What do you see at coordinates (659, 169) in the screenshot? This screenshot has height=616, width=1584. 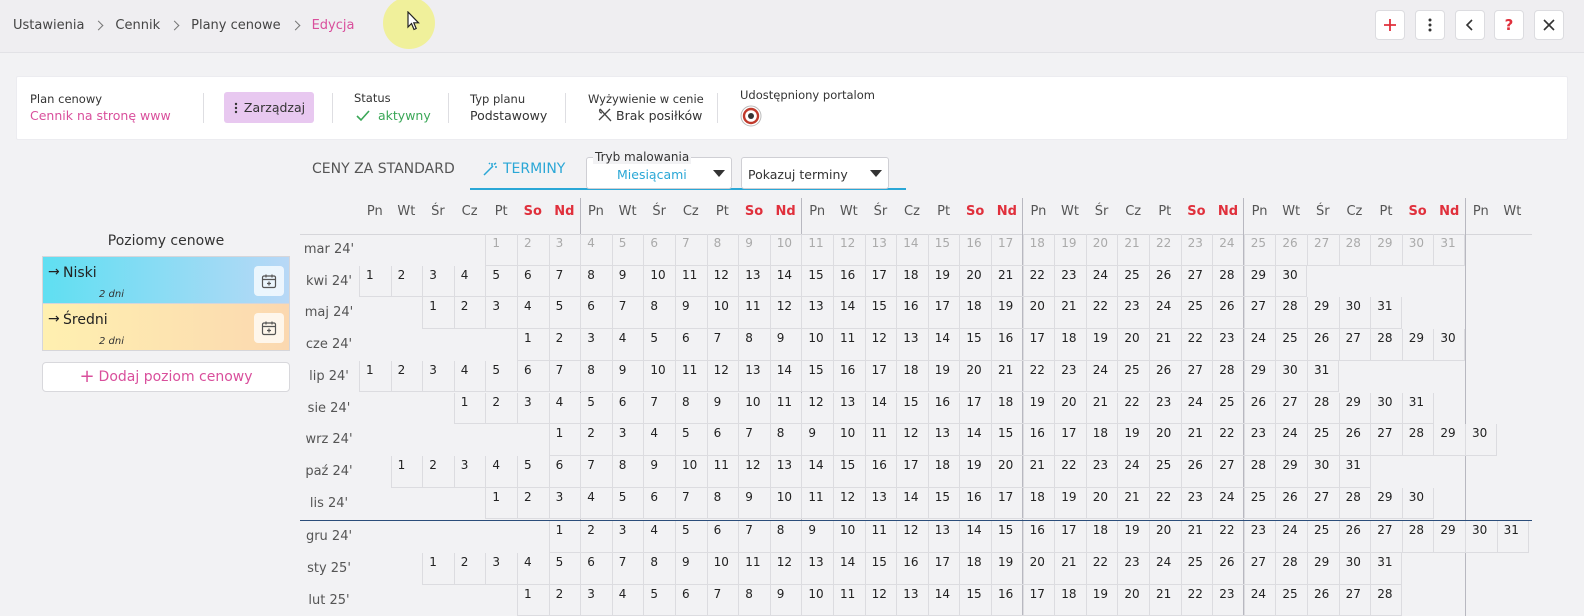 I see `paint-mode-select: Tryb malowania Miesiącami` at bounding box center [659, 169].